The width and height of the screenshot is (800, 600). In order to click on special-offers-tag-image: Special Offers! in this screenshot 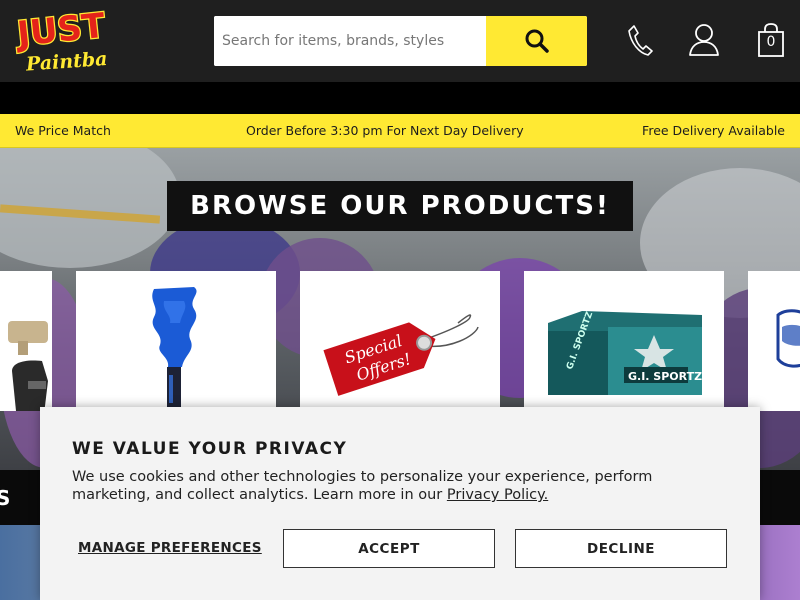, I will do `click(401, 355)`.